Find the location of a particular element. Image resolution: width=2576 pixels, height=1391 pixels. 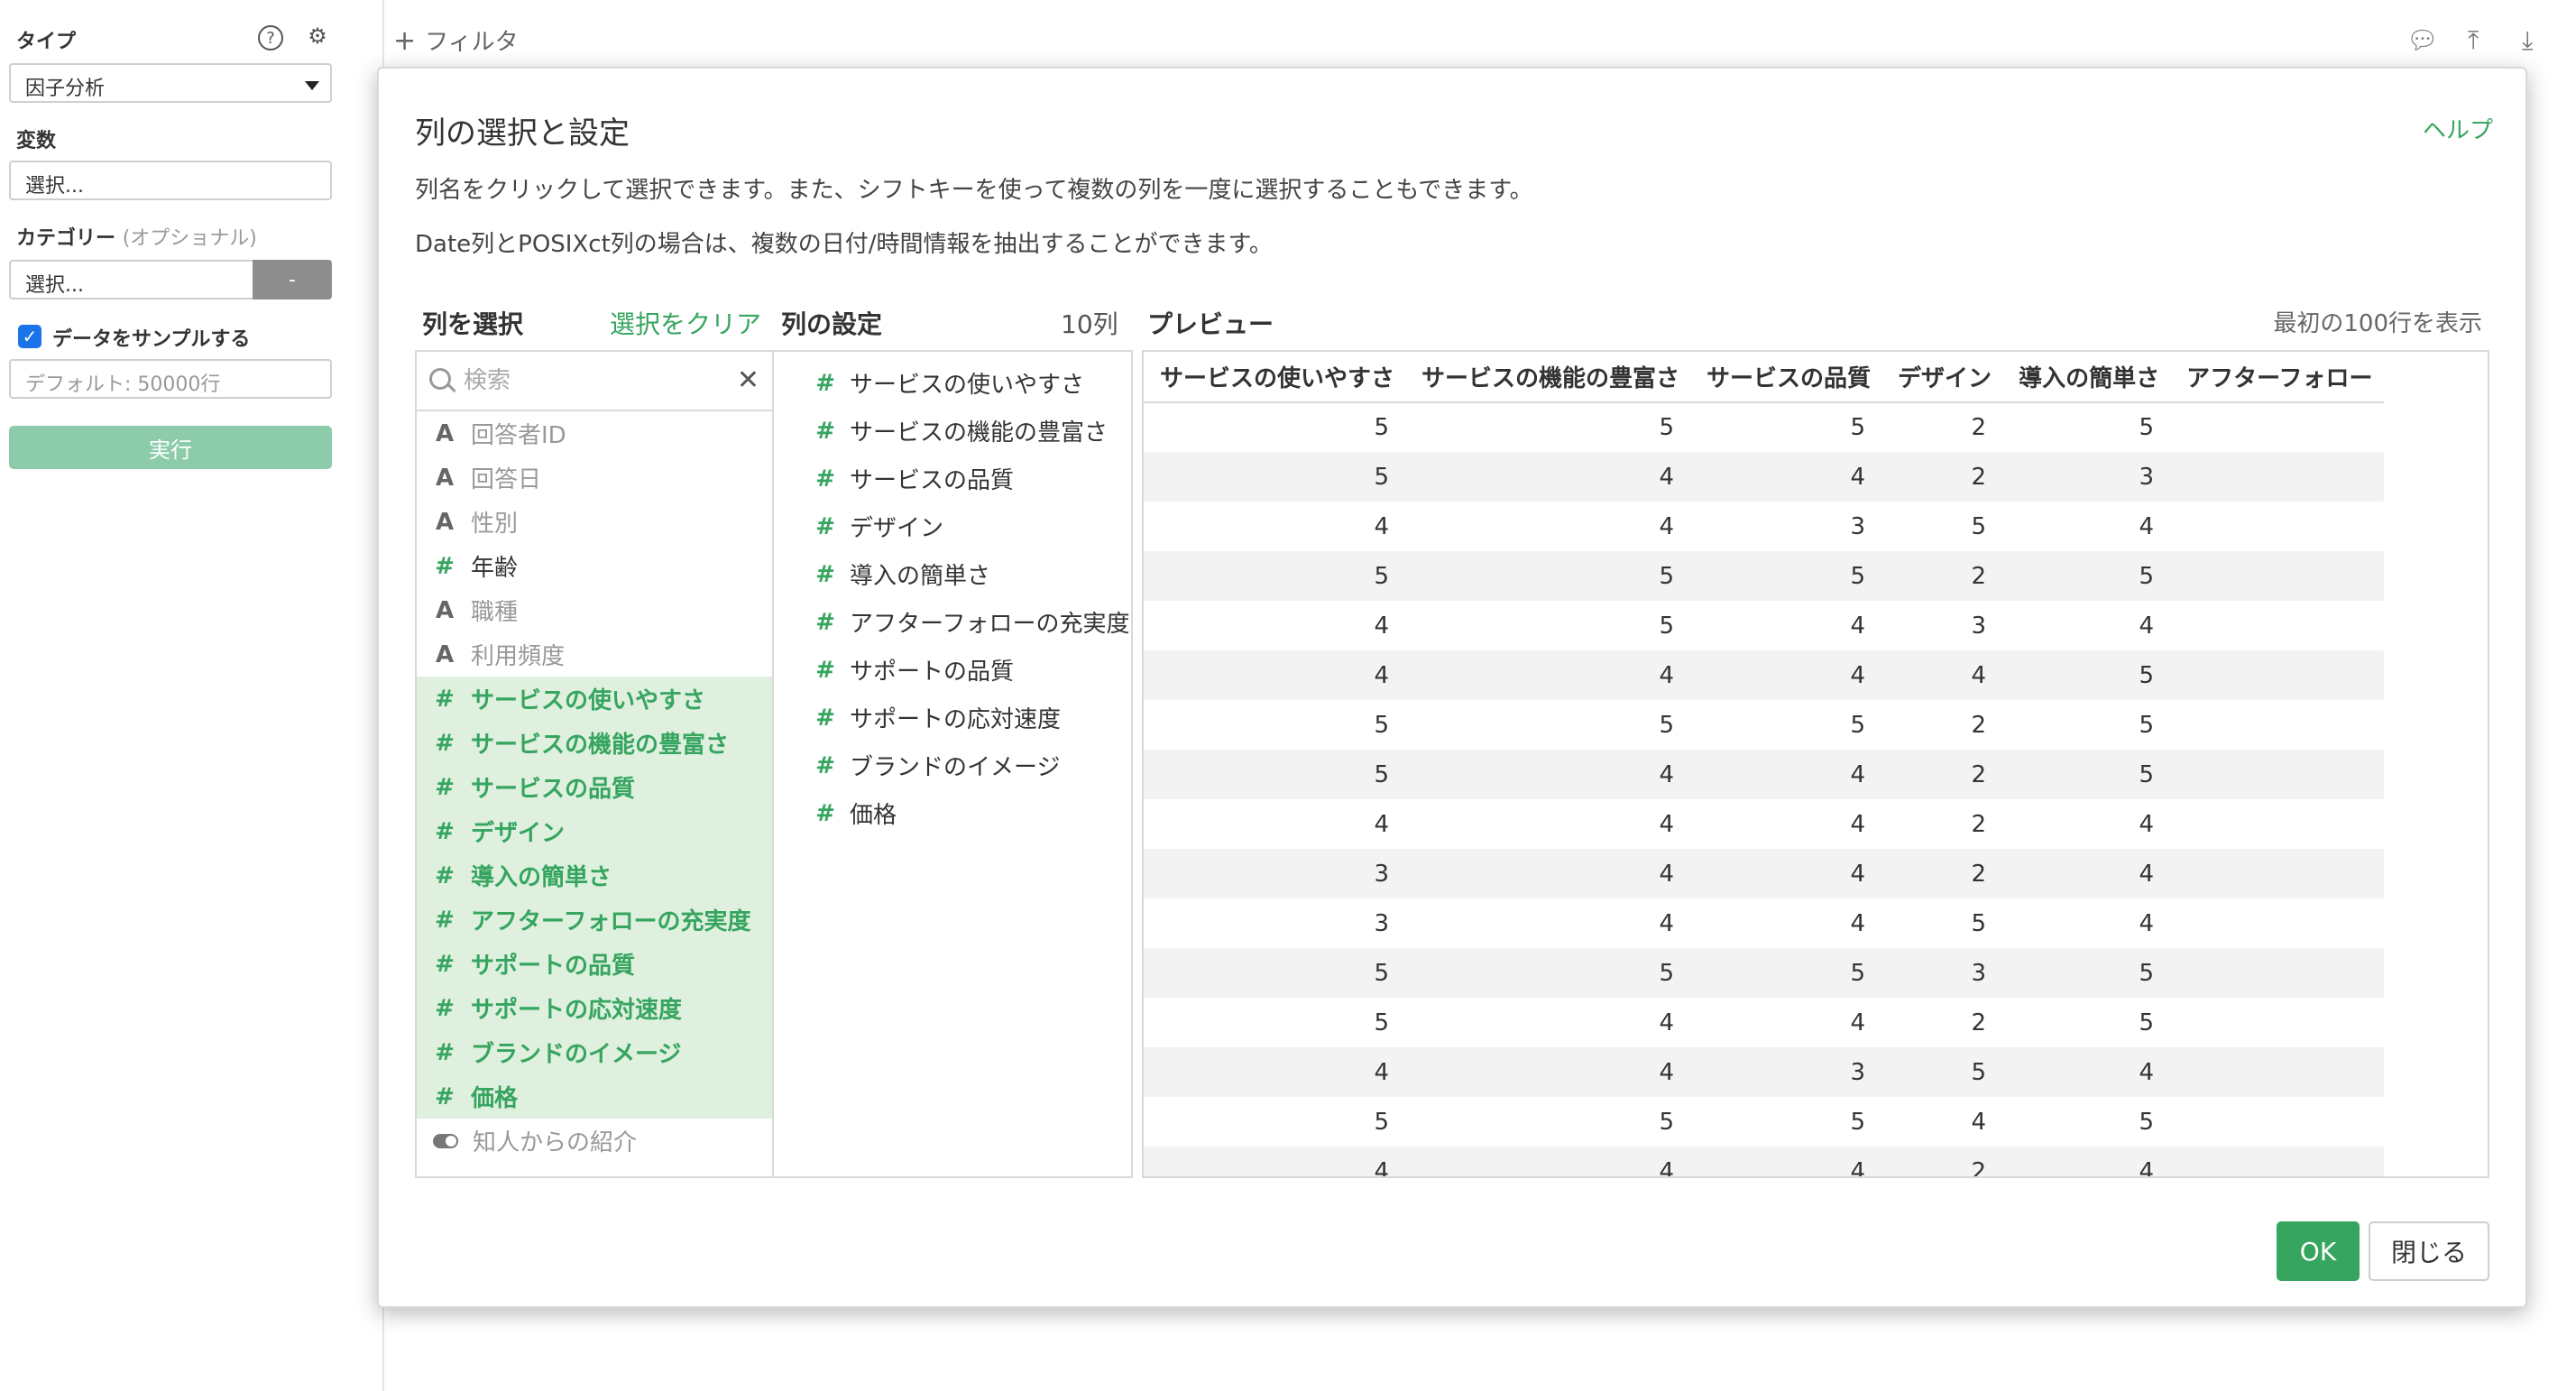

column-setting-item: # ブランドのイメージ is located at coordinates (953, 765).